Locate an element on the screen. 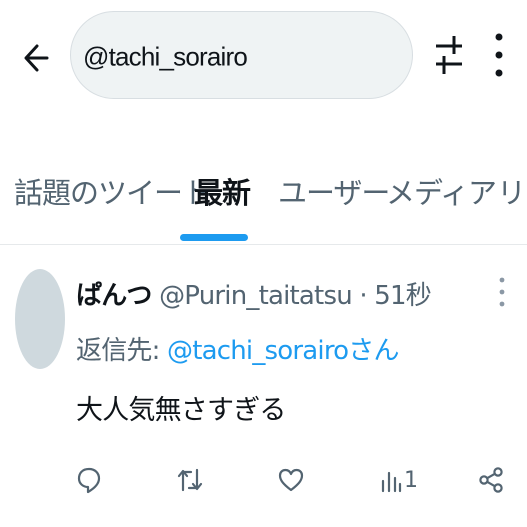  like-button is located at coordinates (291, 480).